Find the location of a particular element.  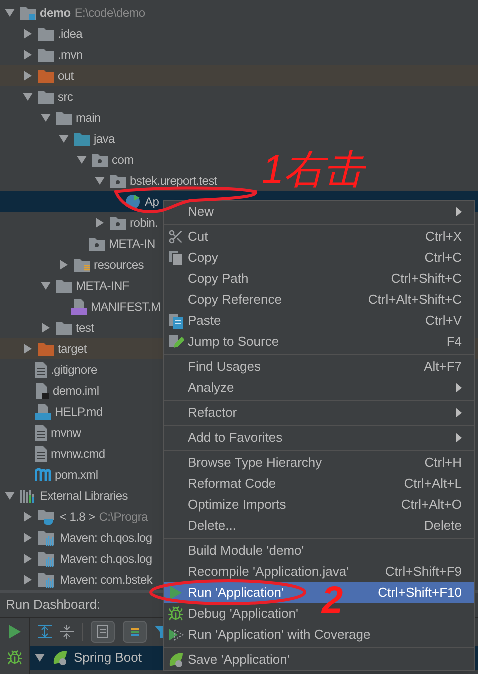

tree-item-label: com is located at coordinates (123, 160).